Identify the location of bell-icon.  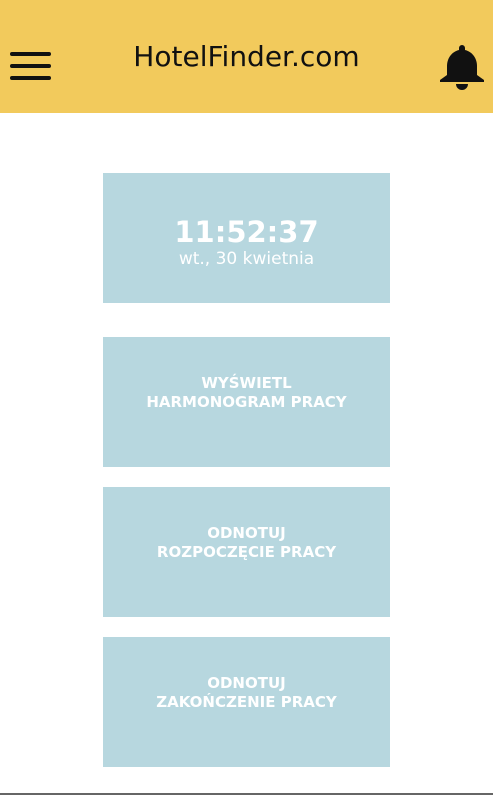
(462, 67).